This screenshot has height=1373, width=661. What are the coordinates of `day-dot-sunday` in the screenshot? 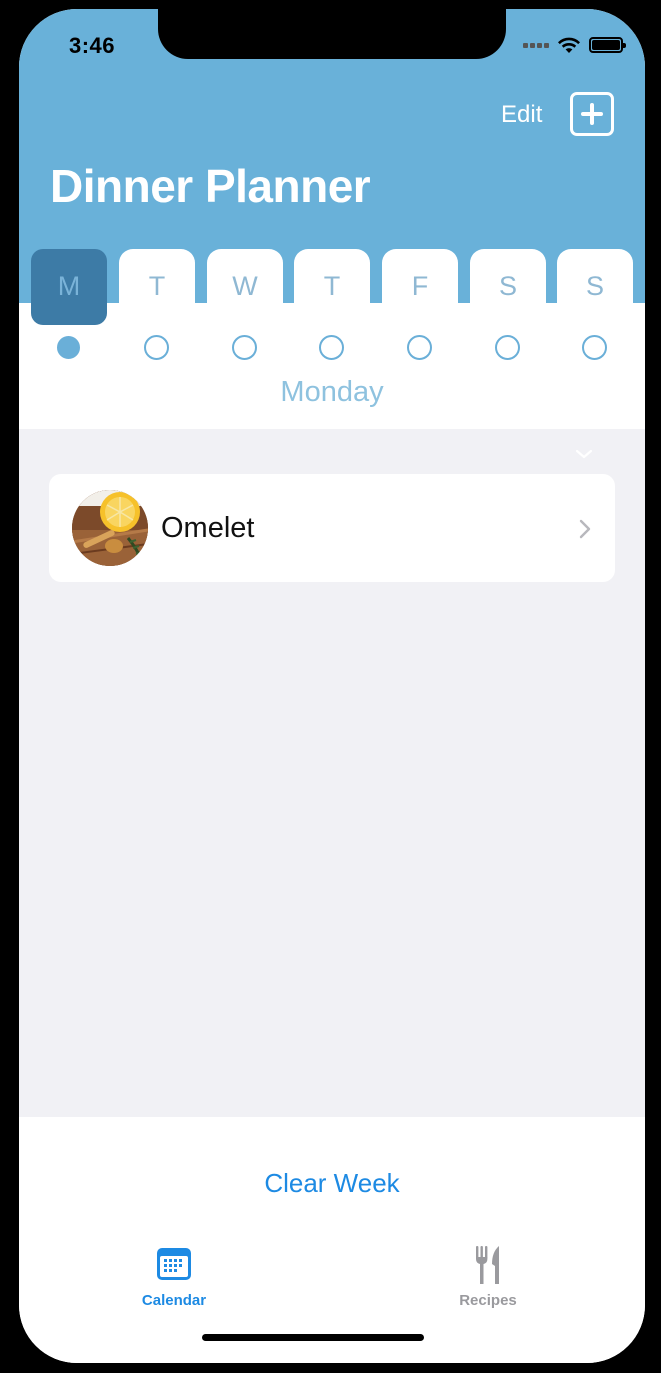 It's located at (594, 347).